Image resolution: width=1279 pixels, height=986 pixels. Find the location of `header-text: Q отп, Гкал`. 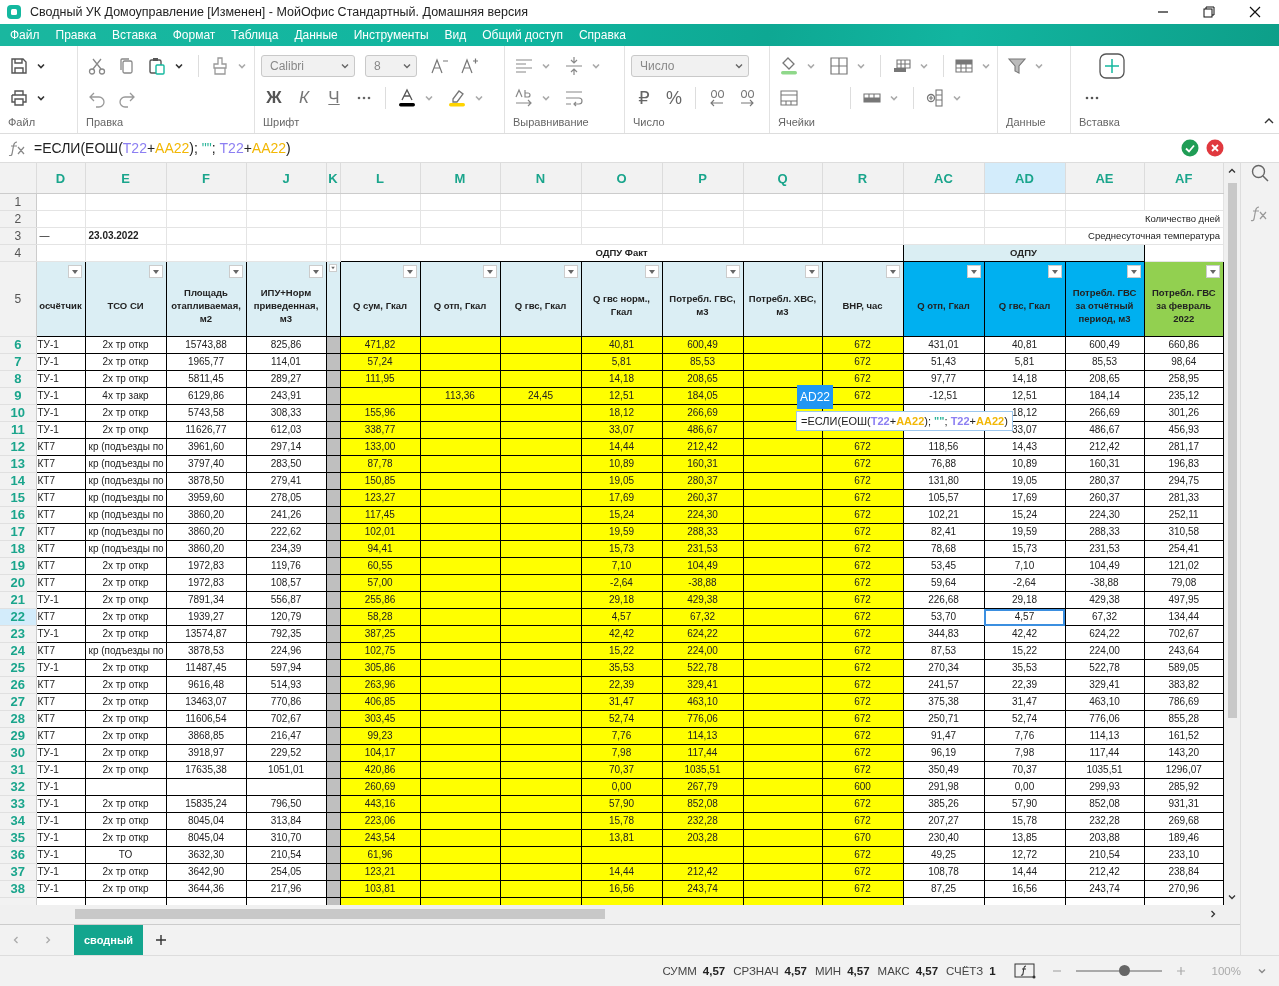

header-text: Q отп, Гкал is located at coordinates (460, 305).